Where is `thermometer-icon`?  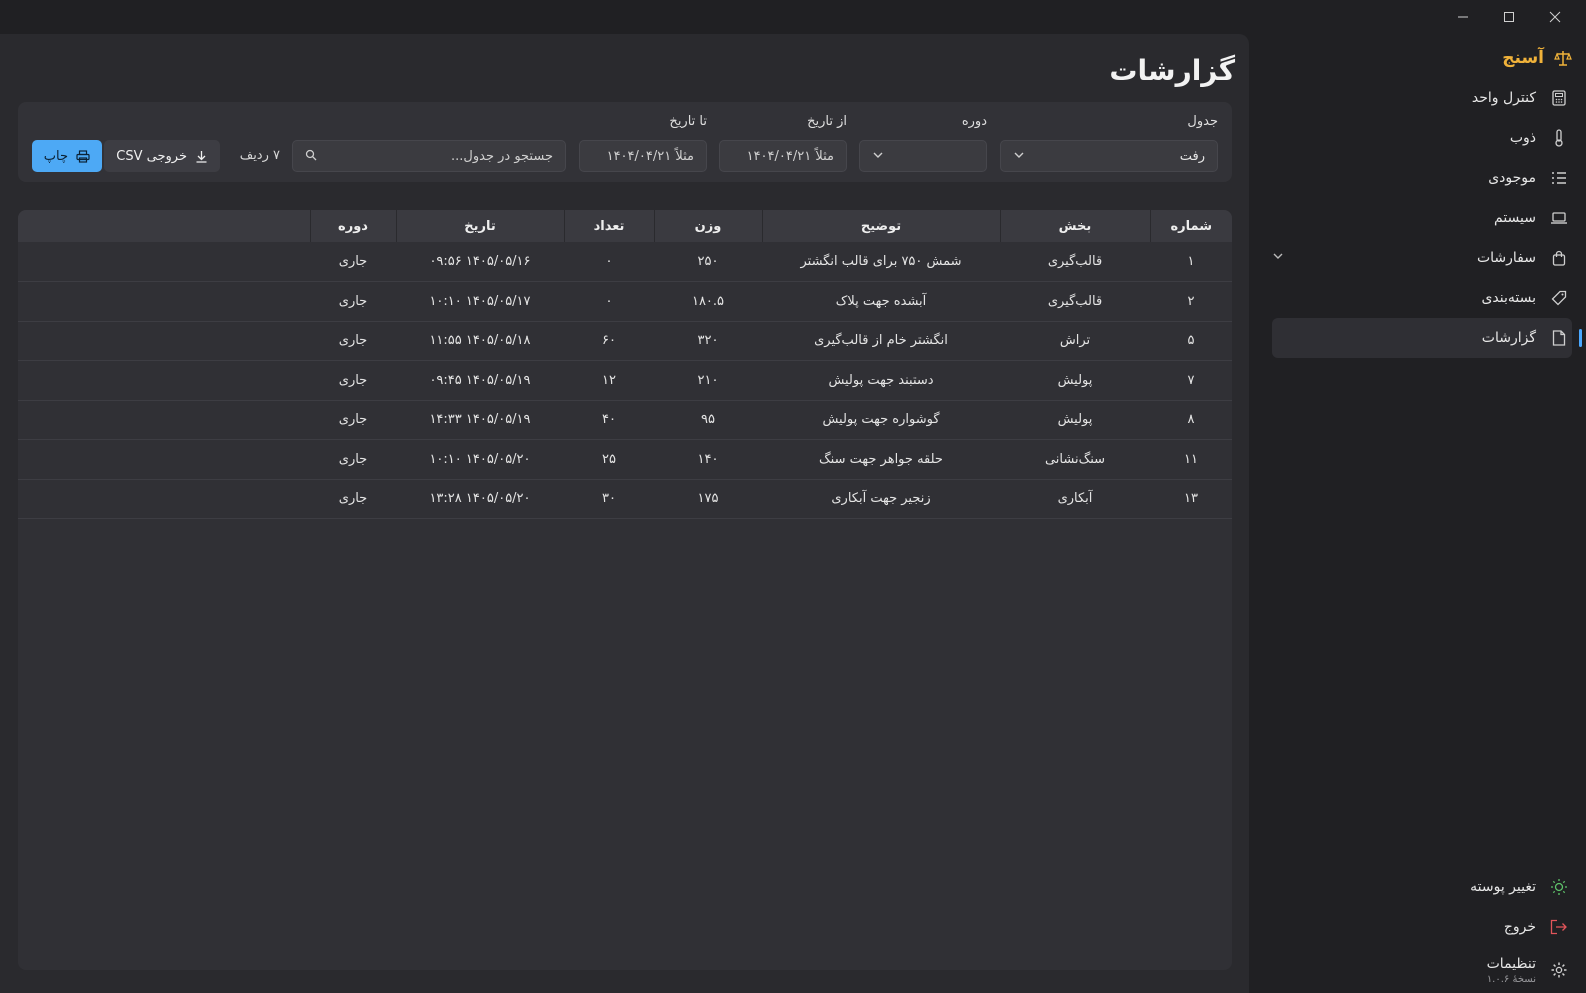 thermometer-icon is located at coordinates (1559, 138).